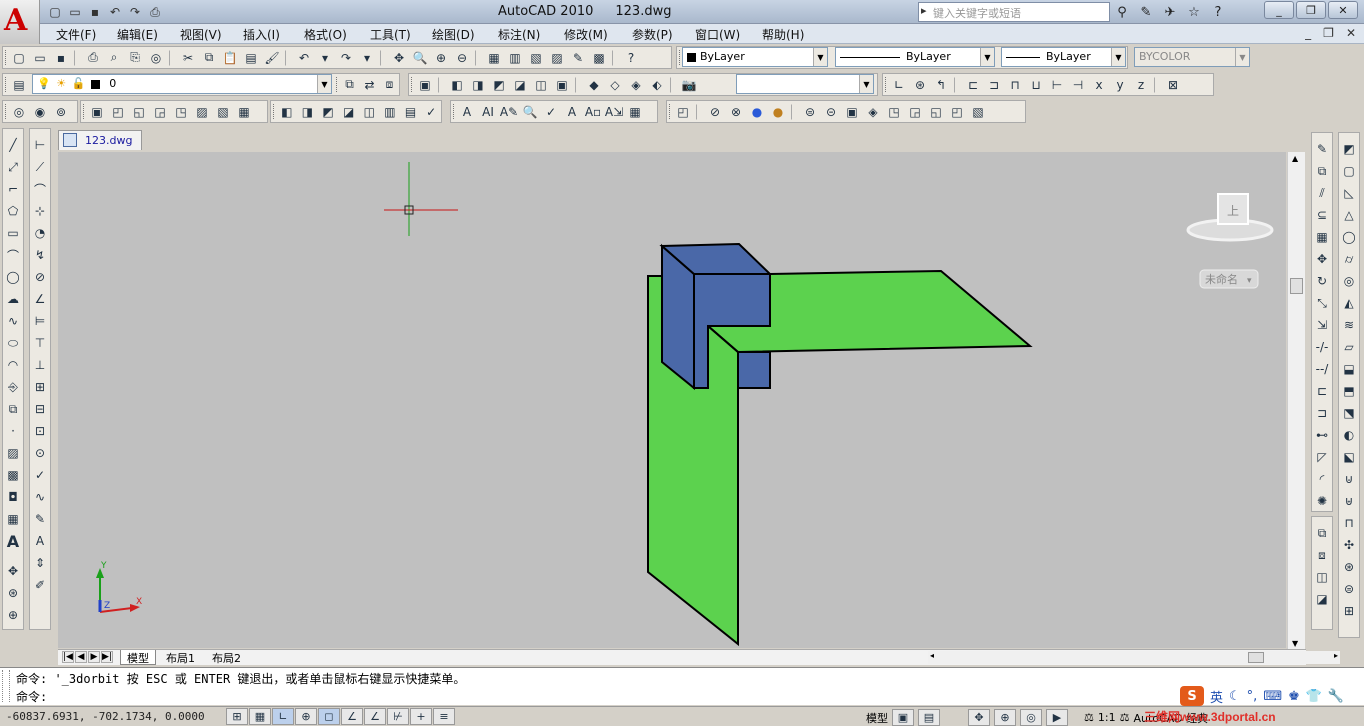 Image resolution: width=1364 pixels, height=726 pixels. What do you see at coordinates (1322, 237) in the screenshot?
I see `array-icon: ▦` at bounding box center [1322, 237].